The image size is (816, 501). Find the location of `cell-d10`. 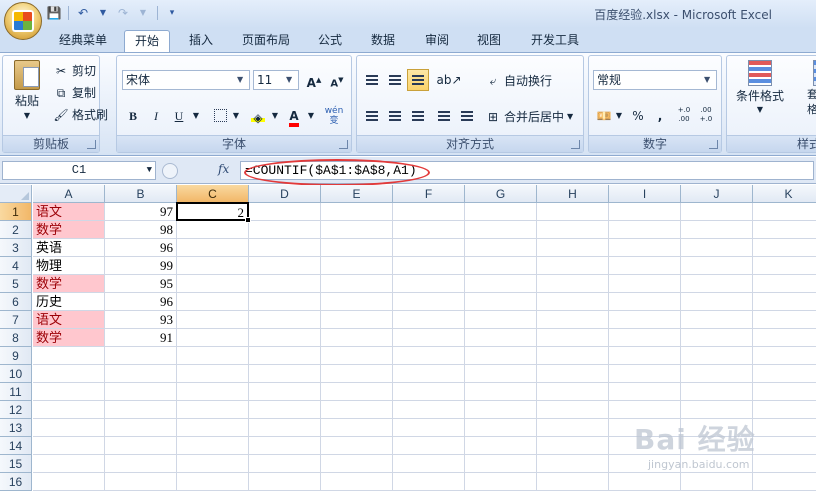

cell-d10 is located at coordinates (285, 374).